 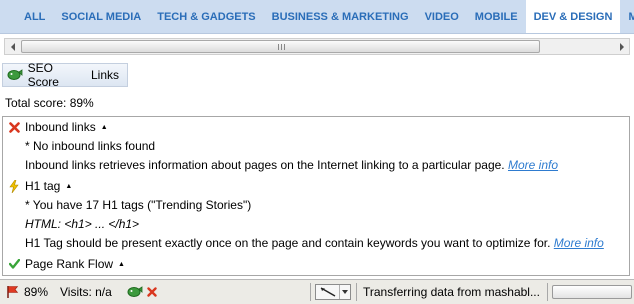 I want to click on status-visits: Visits: n/a, so click(x=86, y=292).